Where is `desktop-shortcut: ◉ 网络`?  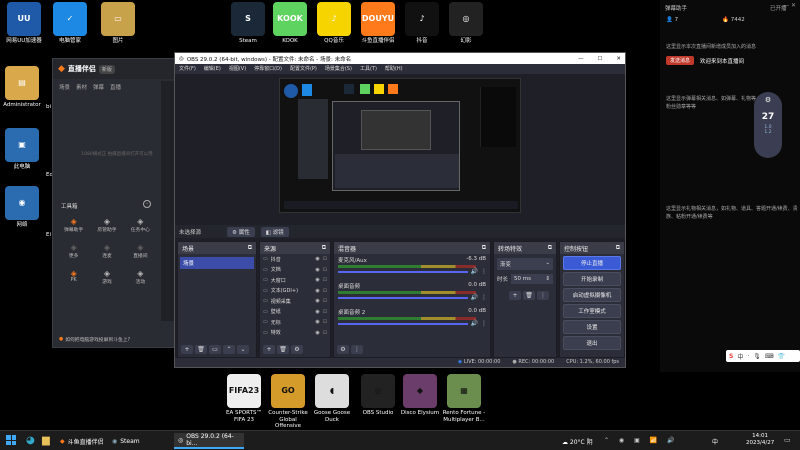 desktop-shortcut: ◉ 网络 is located at coordinates (22, 207).